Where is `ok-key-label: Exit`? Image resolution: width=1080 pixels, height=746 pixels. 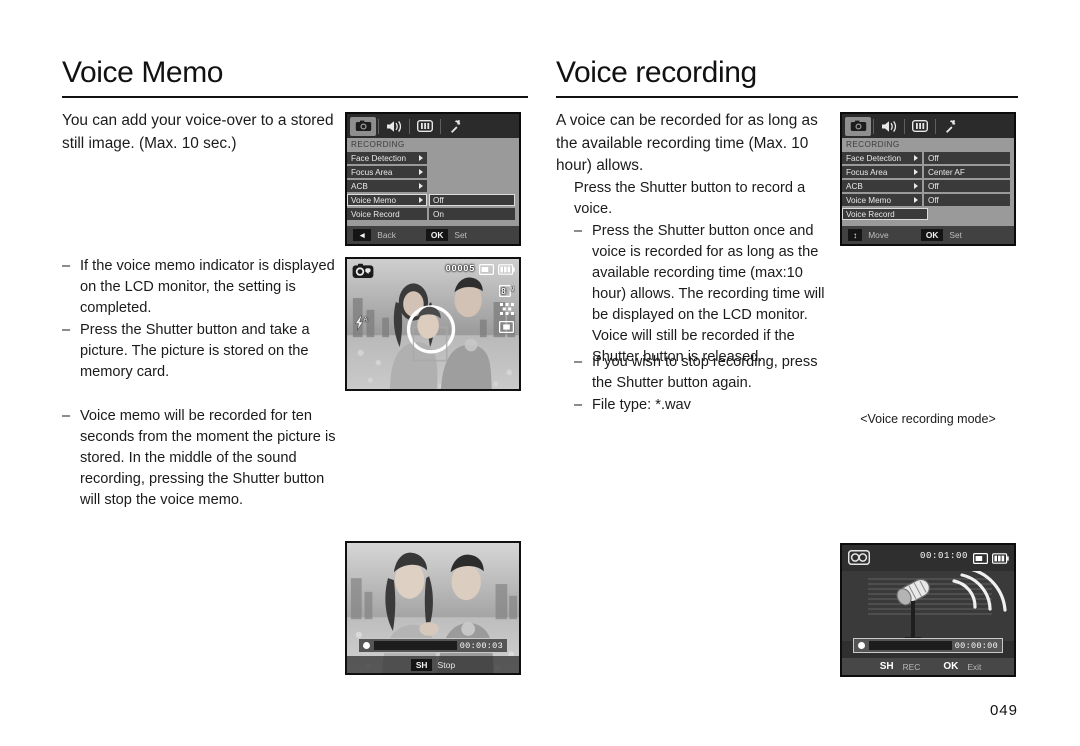
ok-key-label: Exit is located at coordinates (974, 666).